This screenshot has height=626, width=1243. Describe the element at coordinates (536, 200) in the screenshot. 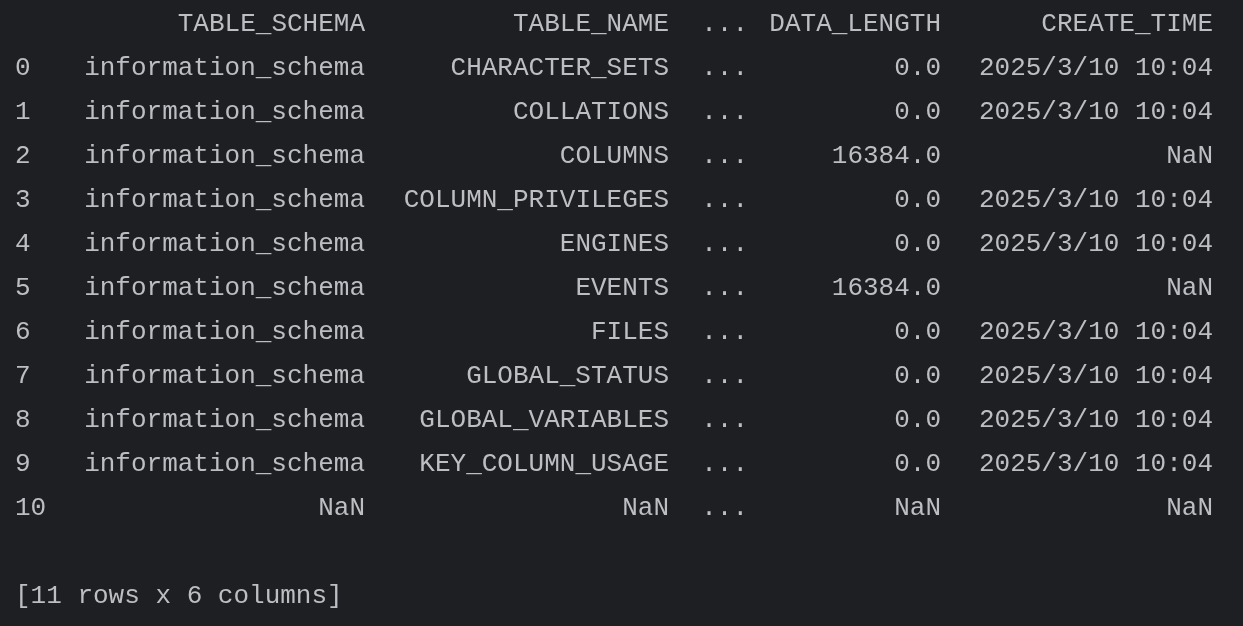

I see `table-cell: COLUMN_PRIVILEGES` at that location.